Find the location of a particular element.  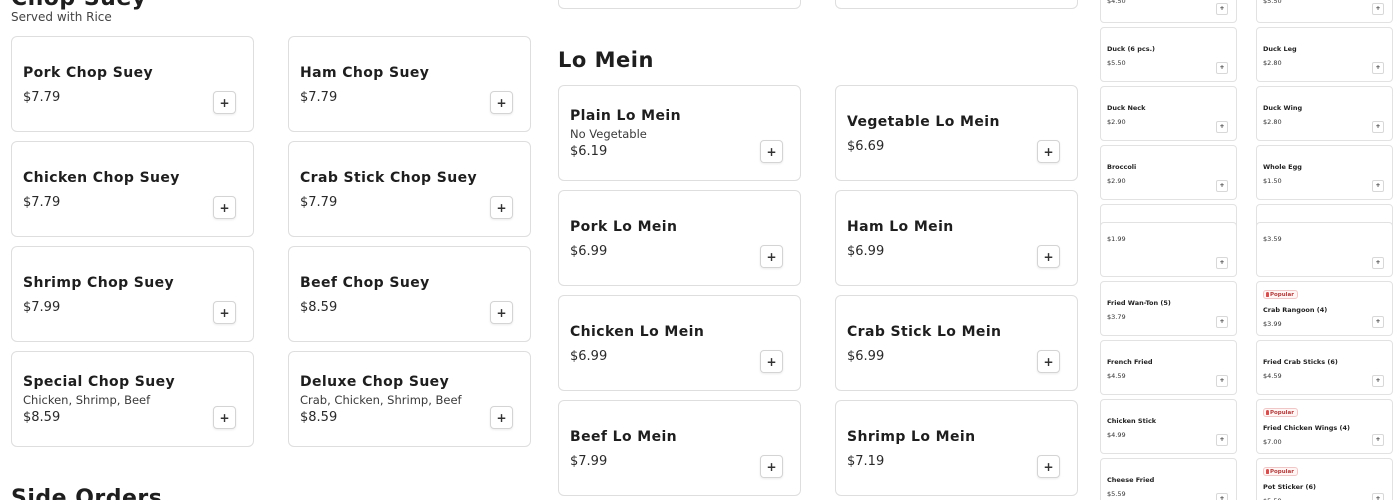

side-item-name: Duck Wing is located at coordinates (1283, 108).